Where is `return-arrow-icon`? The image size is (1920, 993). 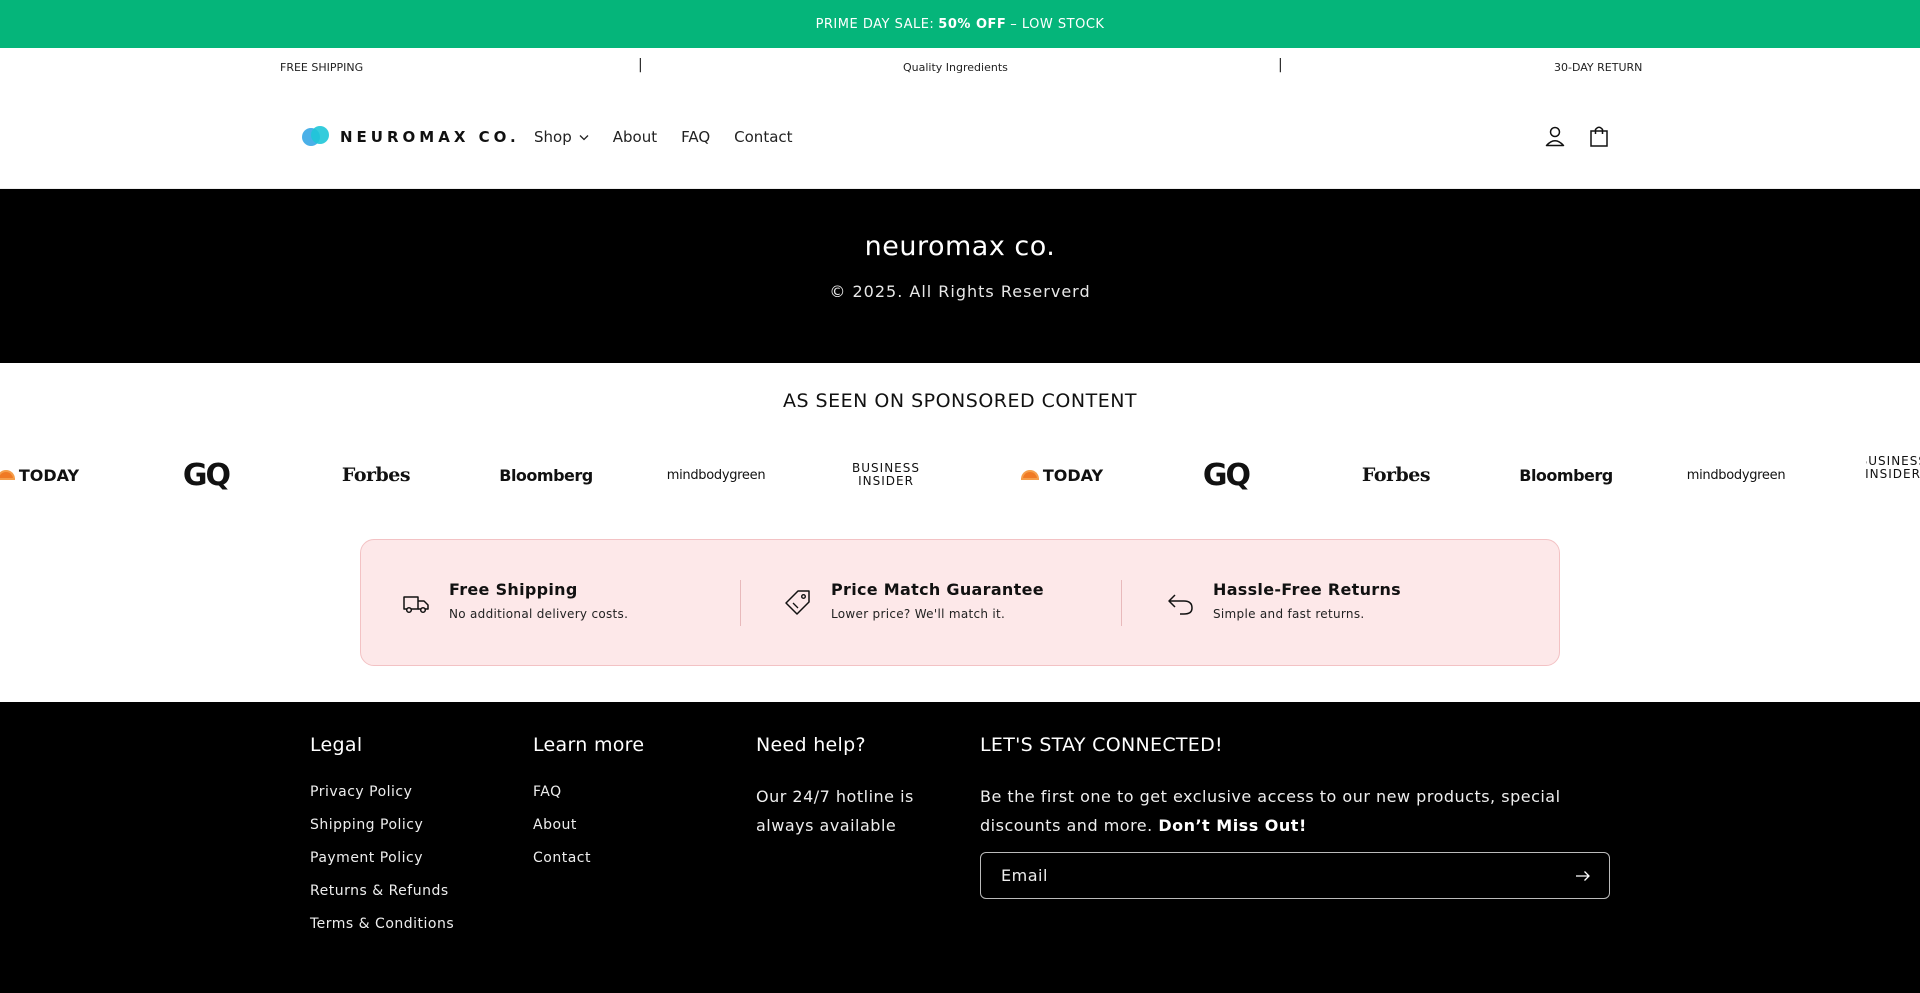 return-arrow-icon is located at coordinates (1180, 604).